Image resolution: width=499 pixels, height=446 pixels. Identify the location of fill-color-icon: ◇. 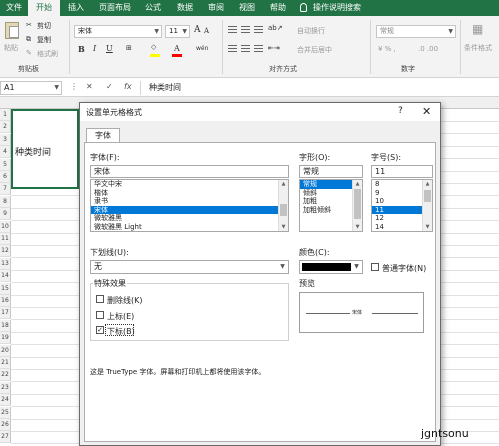
(153, 47).